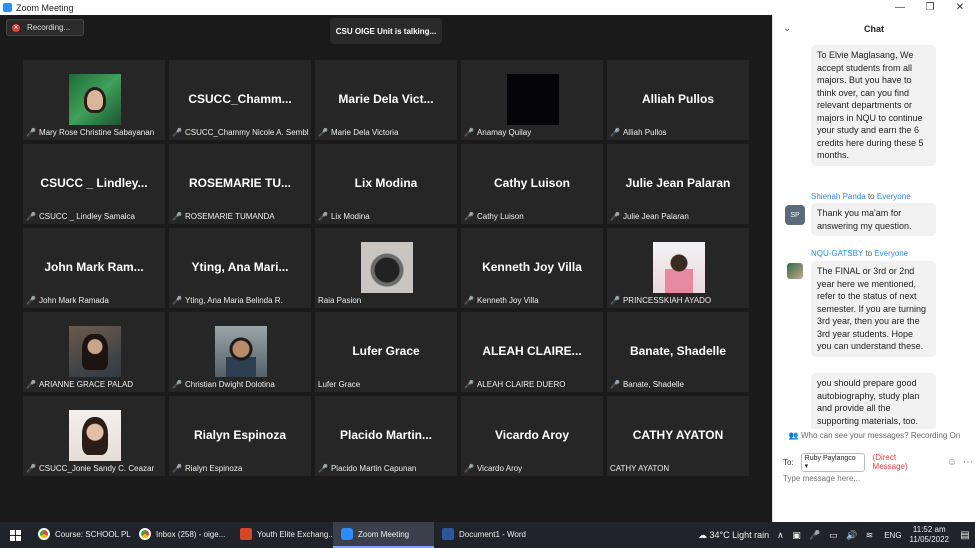 The height and width of the screenshot is (548, 975). Describe the element at coordinates (504, 132) in the screenshot. I see `participant-name: Anamay Quilay` at that location.